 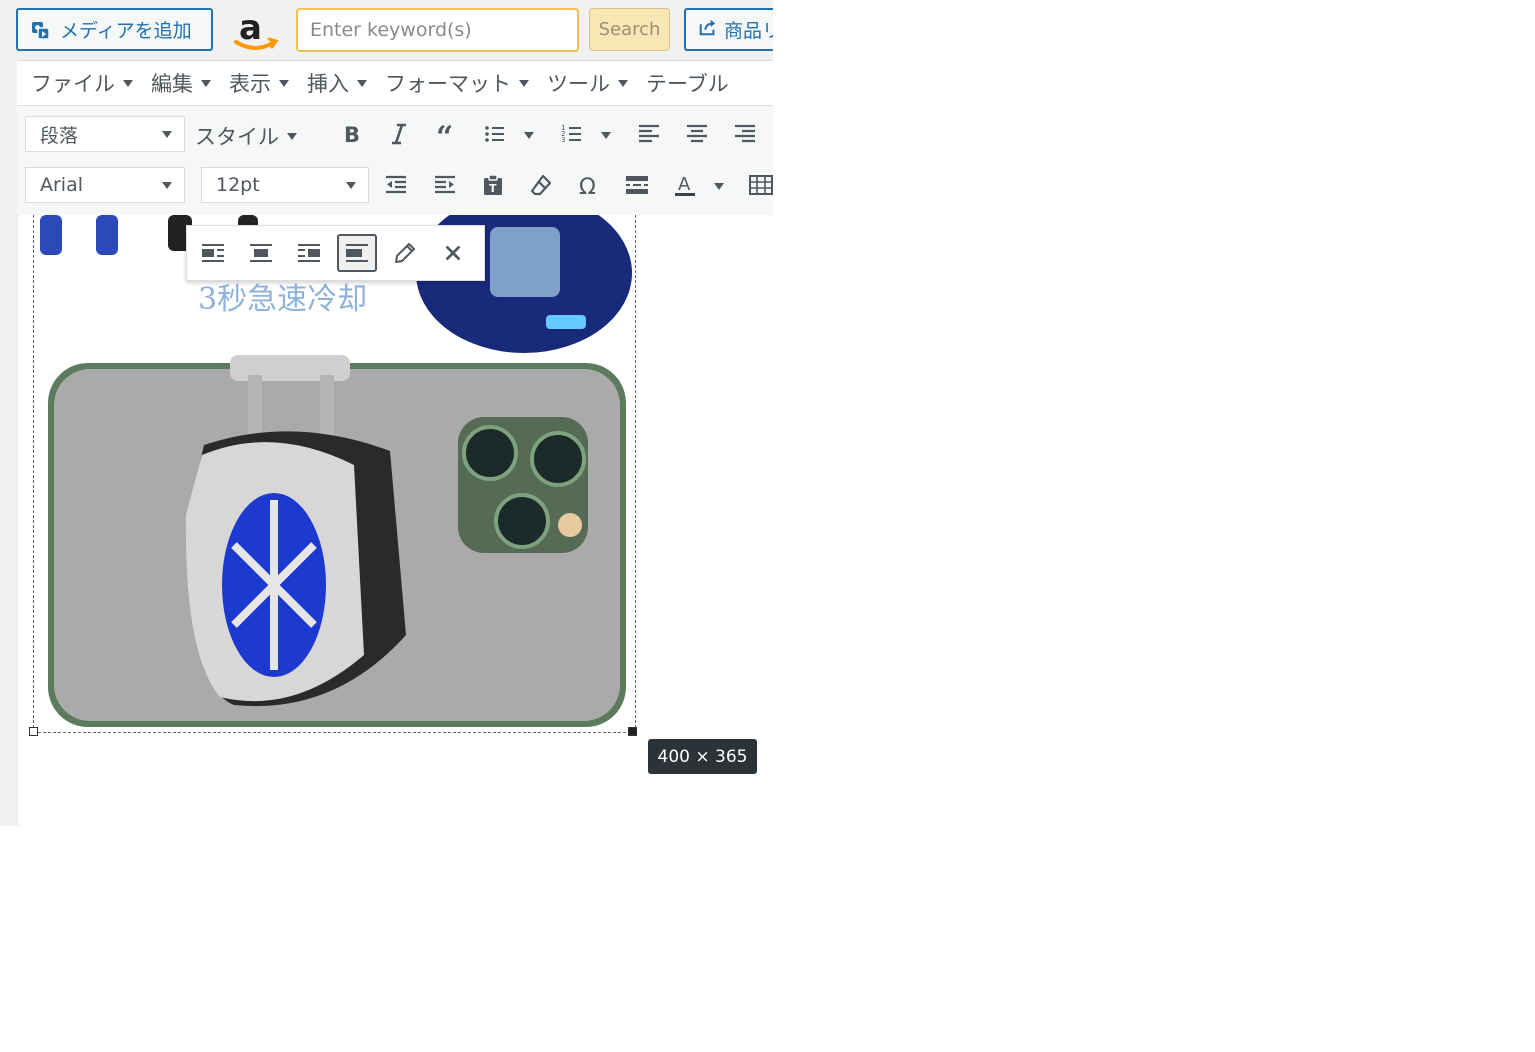 What do you see at coordinates (629, 29) in the screenshot?
I see `search-button: Search` at bounding box center [629, 29].